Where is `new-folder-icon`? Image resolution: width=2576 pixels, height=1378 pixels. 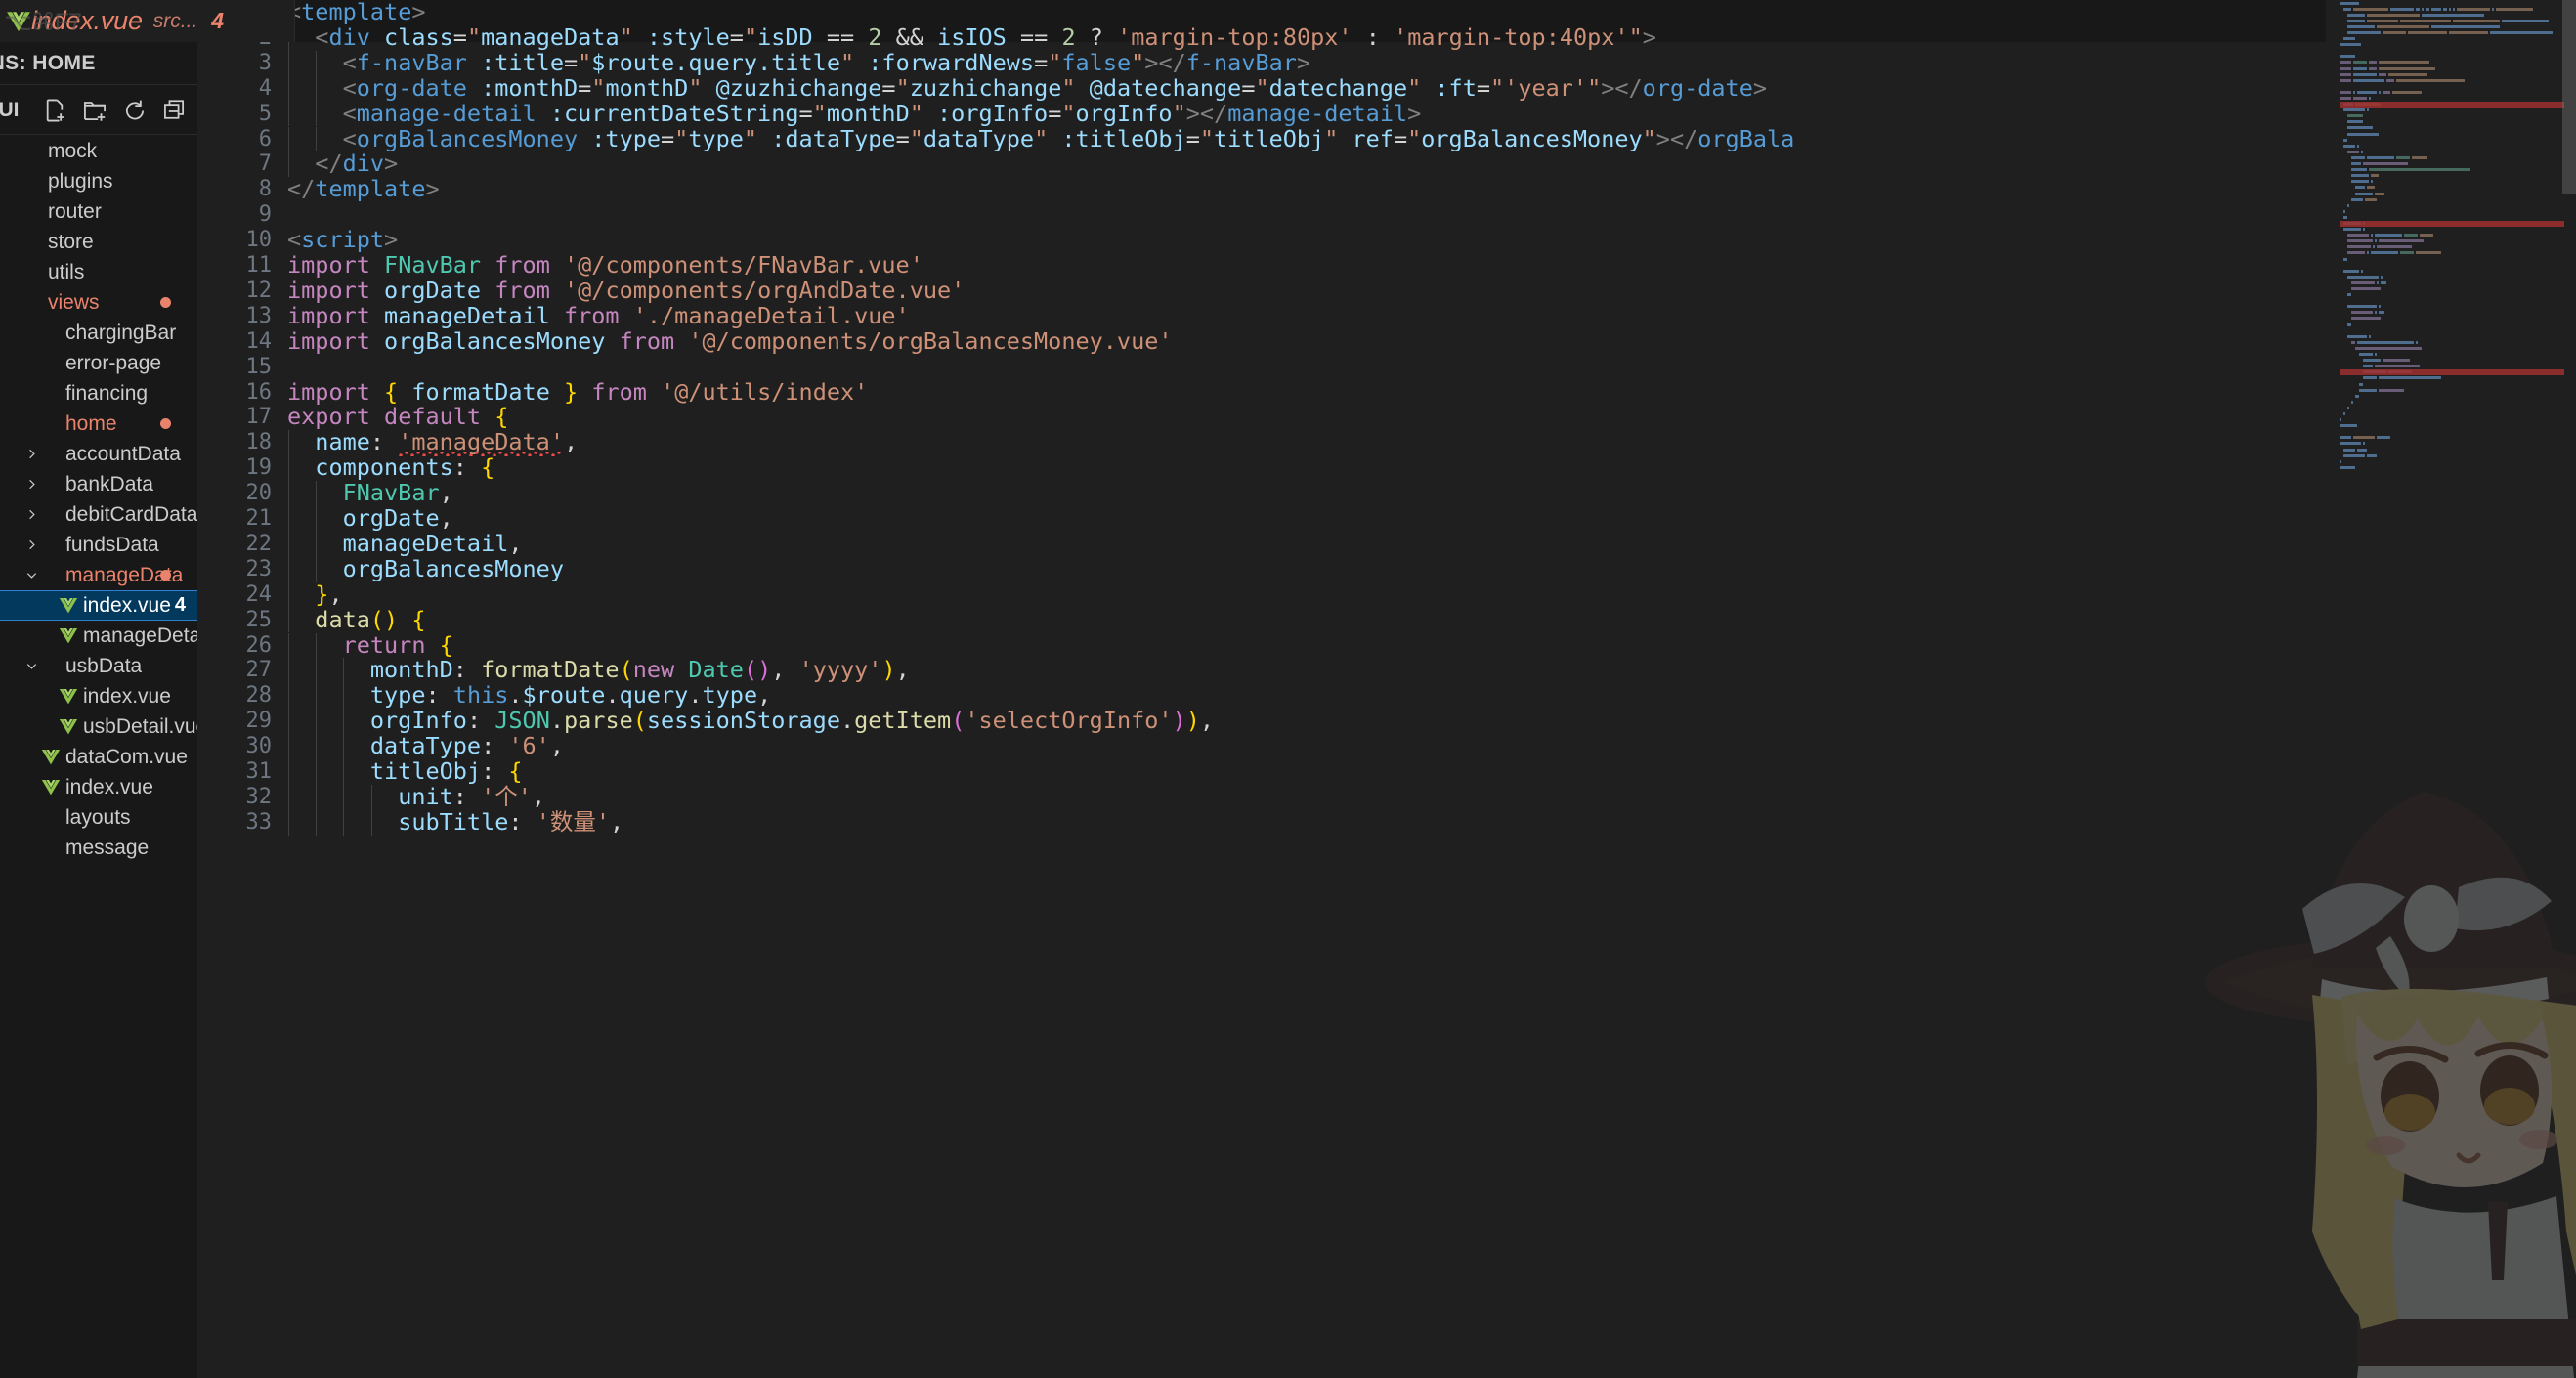 new-folder-icon is located at coordinates (95, 110).